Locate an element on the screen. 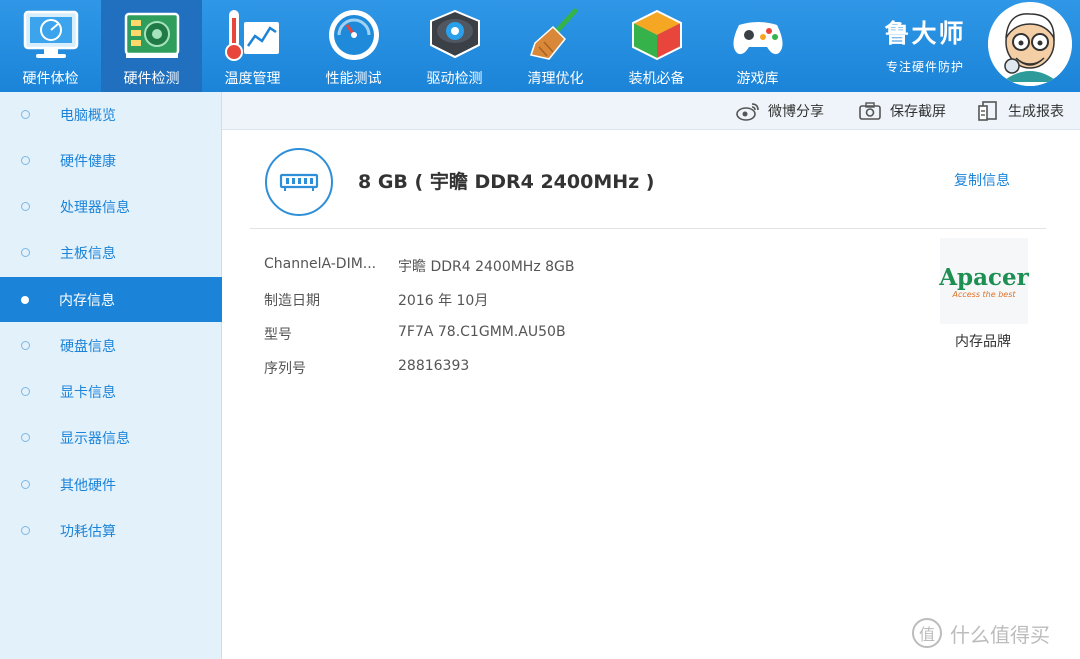 Image resolution: width=1080 pixels, height=659 pixels. action-bar: 微博分享 保存截屏 生成报表 is located at coordinates (651, 111).